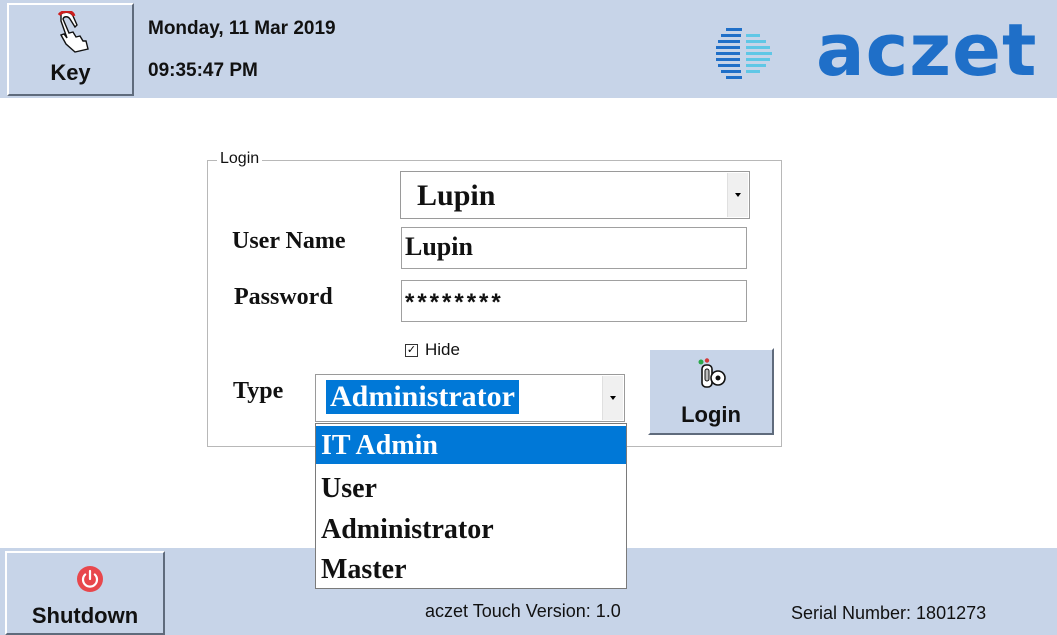 This screenshot has height=635, width=1057. What do you see at coordinates (240, 159) in the screenshot?
I see `login-group-title: Login` at bounding box center [240, 159].